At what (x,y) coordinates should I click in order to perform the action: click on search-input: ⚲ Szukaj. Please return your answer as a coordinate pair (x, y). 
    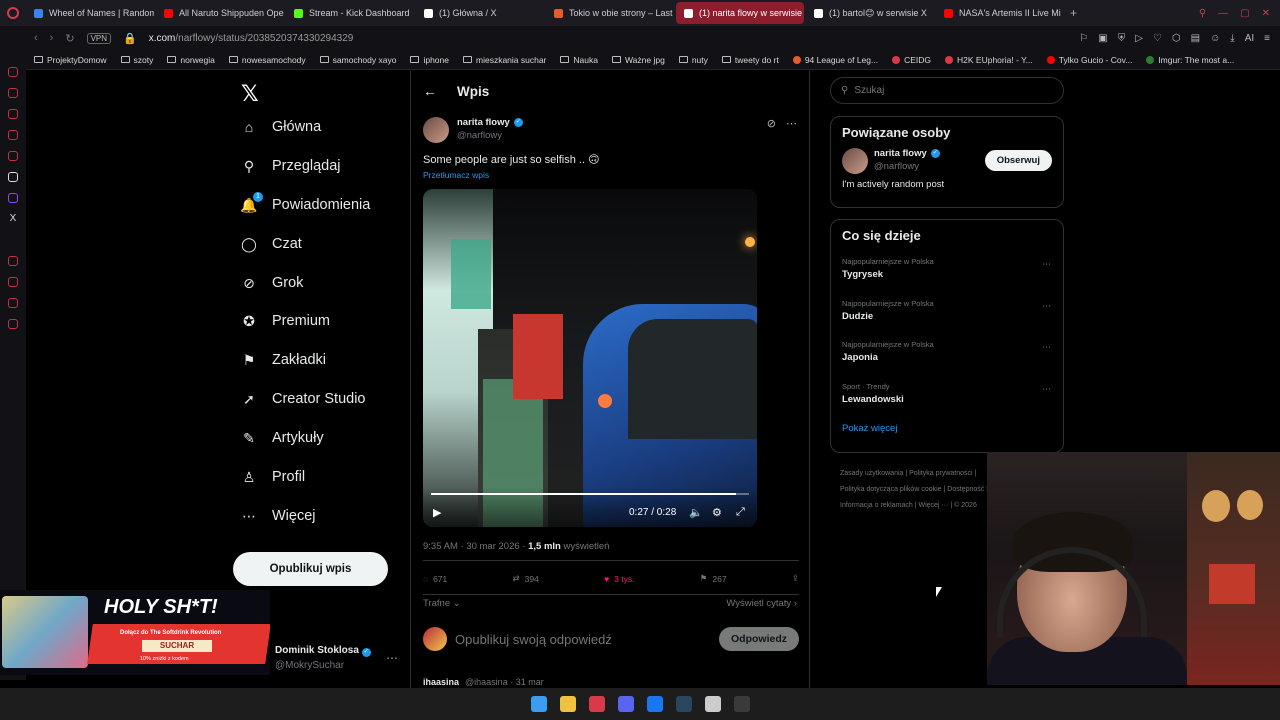
    Looking at the image, I should click on (947, 90).